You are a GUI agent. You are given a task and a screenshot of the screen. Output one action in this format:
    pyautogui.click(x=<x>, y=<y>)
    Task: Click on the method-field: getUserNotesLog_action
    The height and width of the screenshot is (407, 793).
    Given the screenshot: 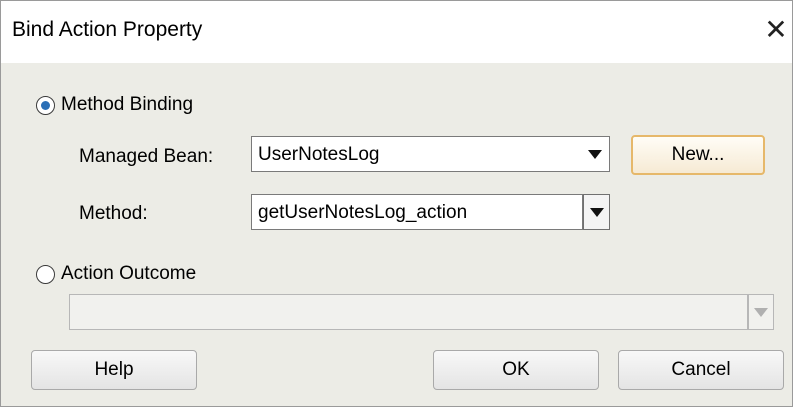 What is the action you would take?
    pyautogui.click(x=417, y=212)
    